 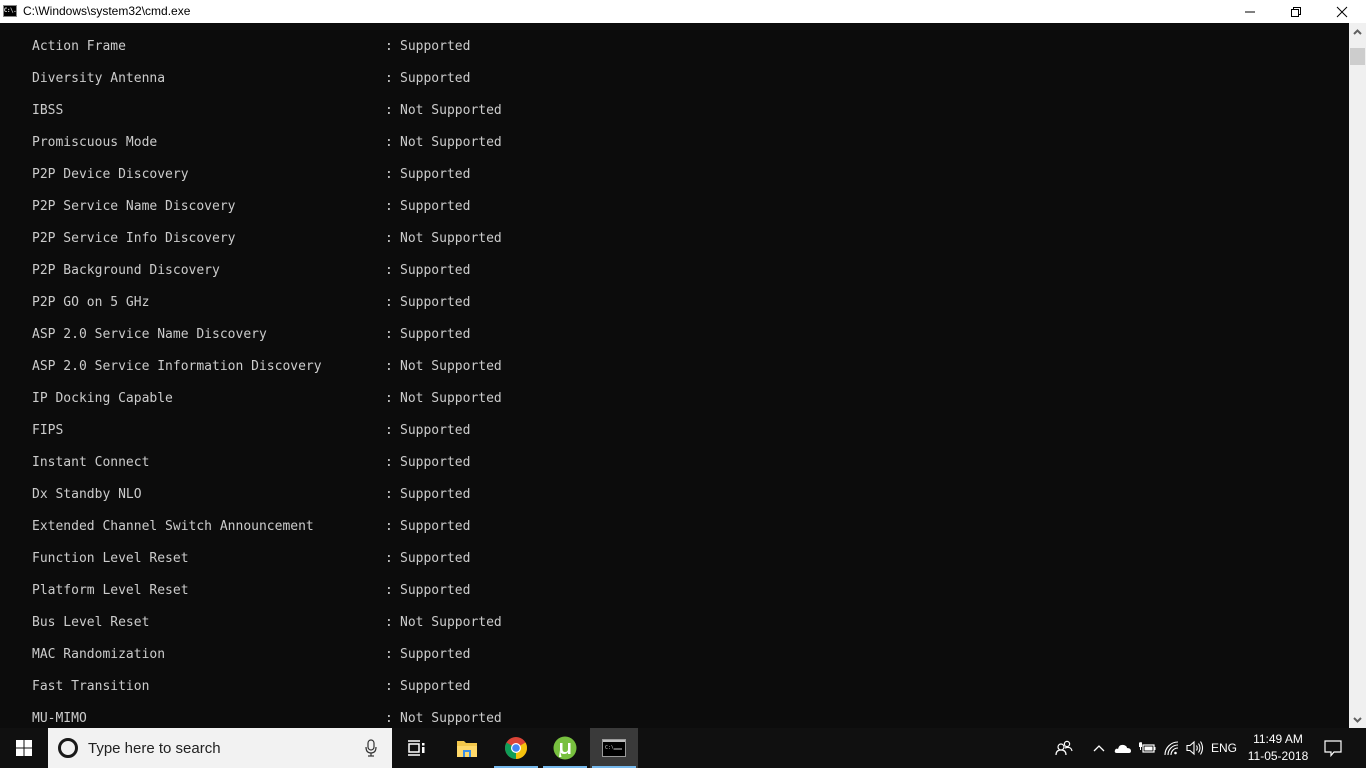 What do you see at coordinates (1250, 11) in the screenshot?
I see `minimize-button` at bounding box center [1250, 11].